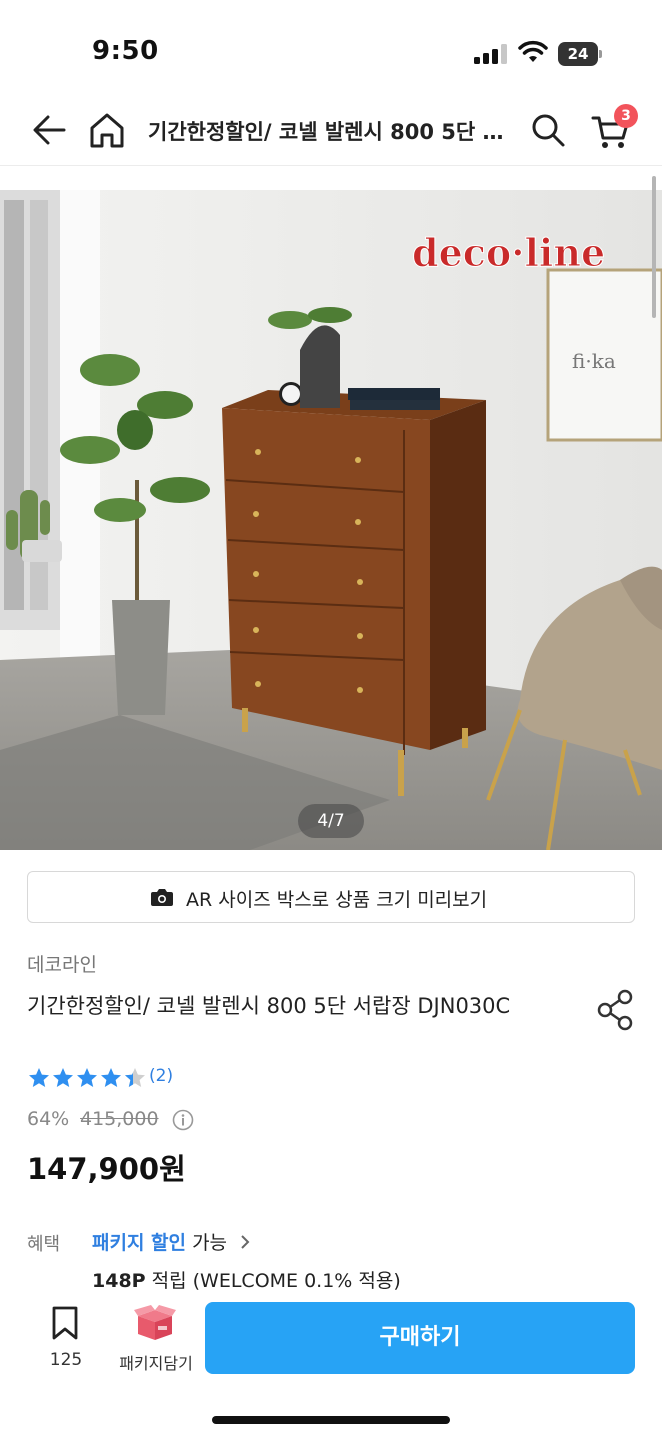  I want to click on search-icon, so click(548, 130).